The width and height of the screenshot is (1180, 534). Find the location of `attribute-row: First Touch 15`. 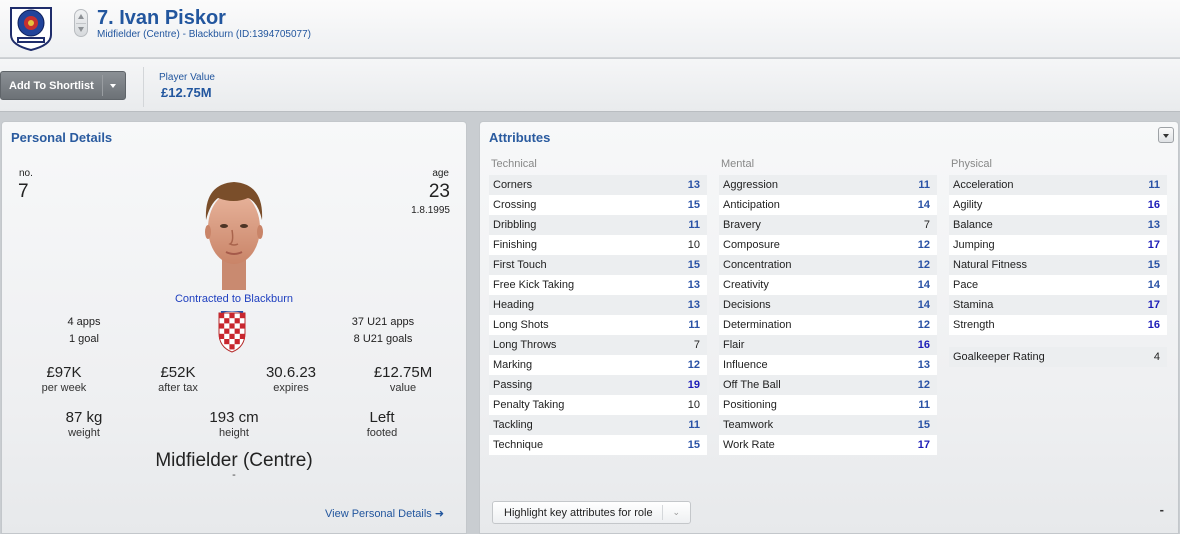

attribute-row: First Touch 15 is located at coordinates (598, 265).